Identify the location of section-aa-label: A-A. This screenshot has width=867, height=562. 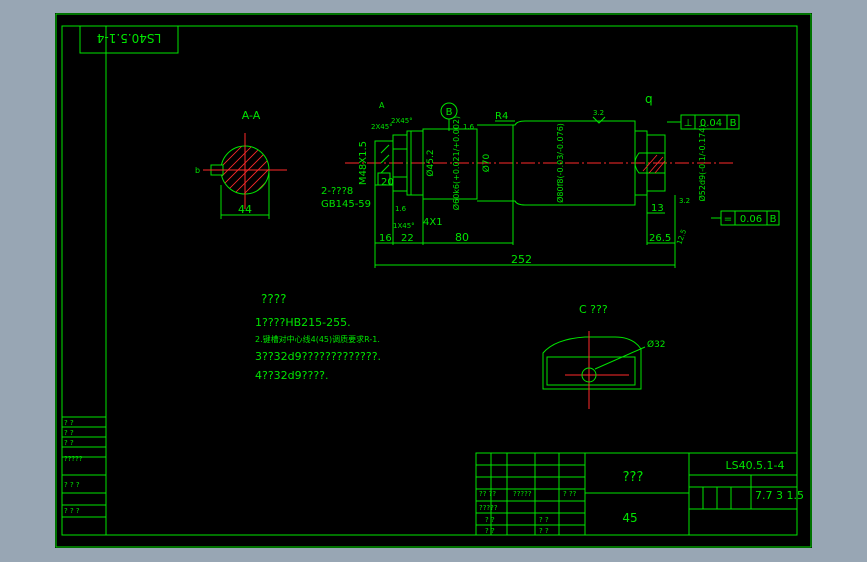
(251, 115).